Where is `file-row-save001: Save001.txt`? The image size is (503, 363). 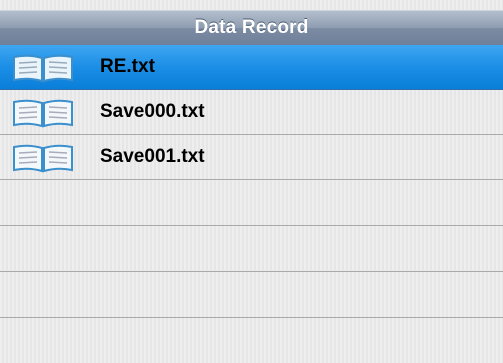
file-row-save001: Save001.txt is located at coordinates (251, 157).